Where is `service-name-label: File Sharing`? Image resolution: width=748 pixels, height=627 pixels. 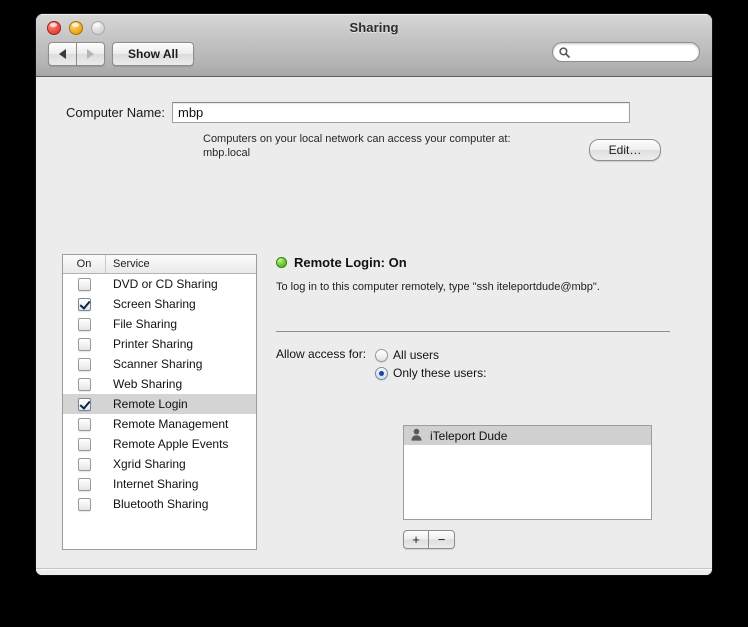
service-name-label: File Sharing is located at coordinates (145, 324).